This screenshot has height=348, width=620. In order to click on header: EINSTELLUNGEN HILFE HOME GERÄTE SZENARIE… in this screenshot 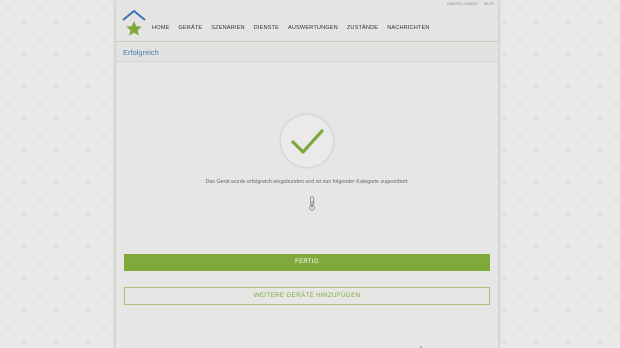, I will do `click(307, 21)`.